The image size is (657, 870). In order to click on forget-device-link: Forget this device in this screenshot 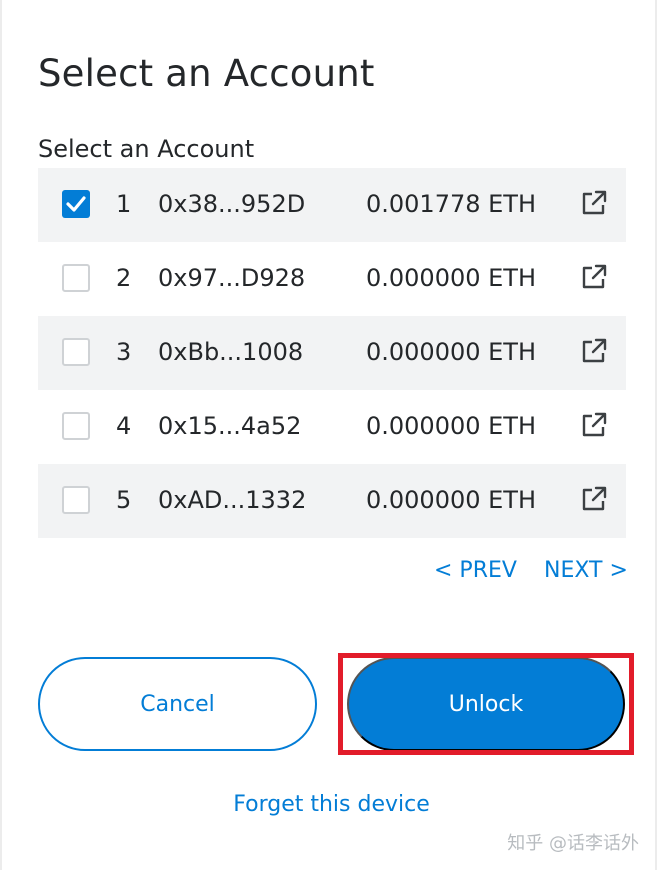, I will do `click(328, 804)`.